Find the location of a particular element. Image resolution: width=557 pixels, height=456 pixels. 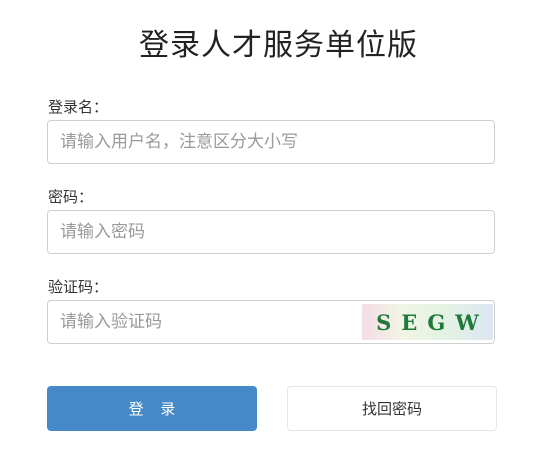

captcha-text: SEGW is located at coordinates (432, 322).